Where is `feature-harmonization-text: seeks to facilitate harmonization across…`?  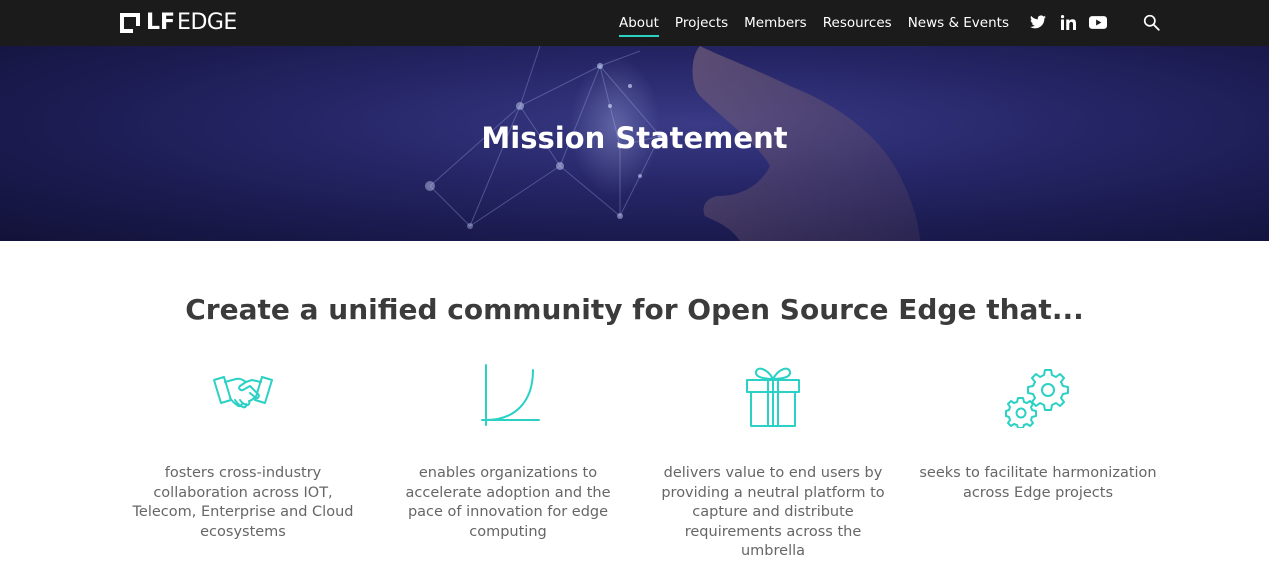 feature-harmonization-text: seeks to facilitate harmonization across… is located at coordinates (1038, 483).